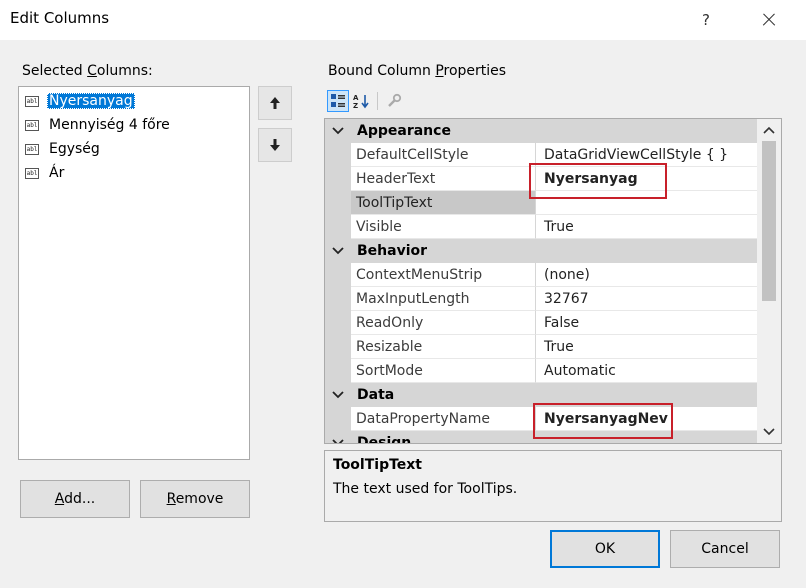 Image resolution: width=806 pixels, height=588 pixels. I want to click on list-item: abl Mennyiség 4 főre, so click(135, 126).